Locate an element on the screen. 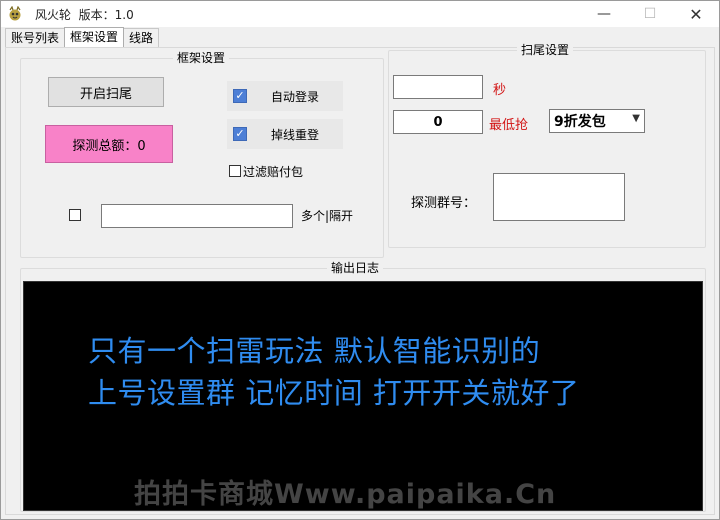 The height and width of the screenshot is (520, 720). auto-login-checkbox: ✓ is located at coordinates (240, 96).